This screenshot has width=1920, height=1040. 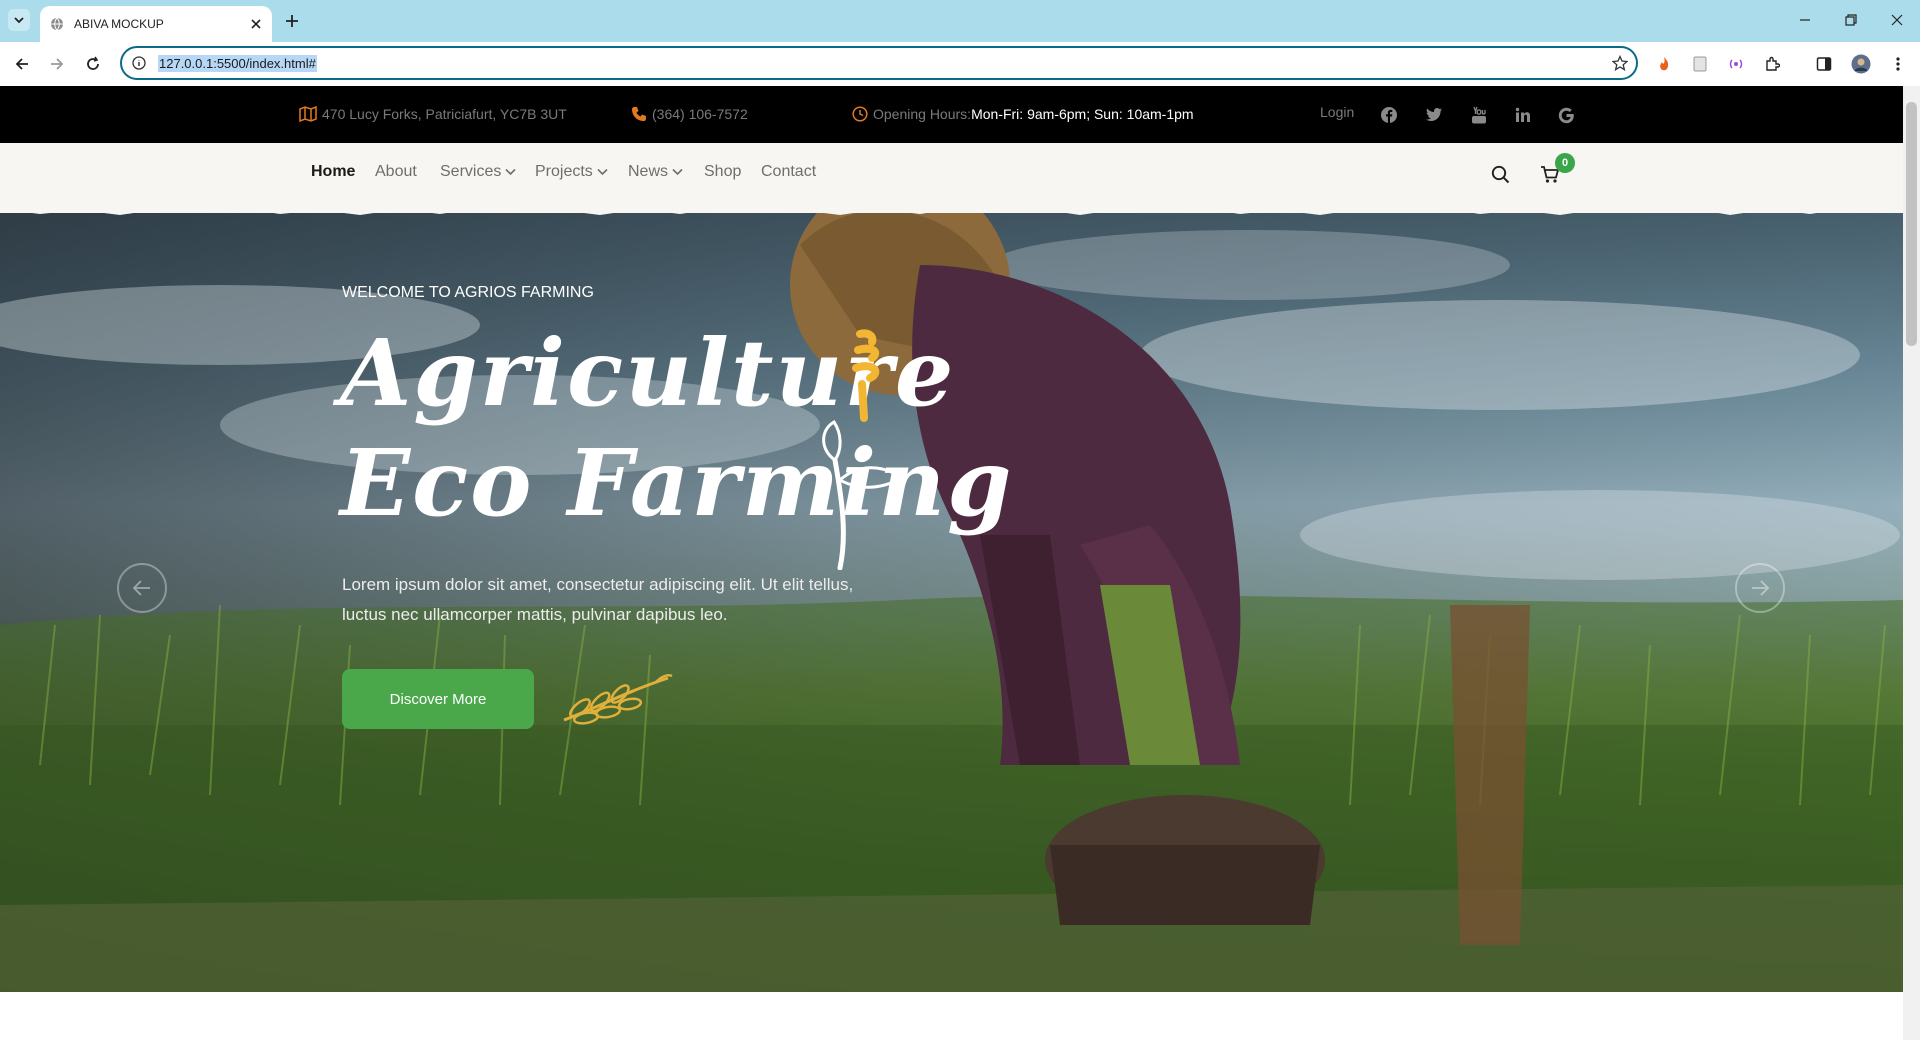 I want to click on nav-item-shop: Shop, so click(x=722, y=172).